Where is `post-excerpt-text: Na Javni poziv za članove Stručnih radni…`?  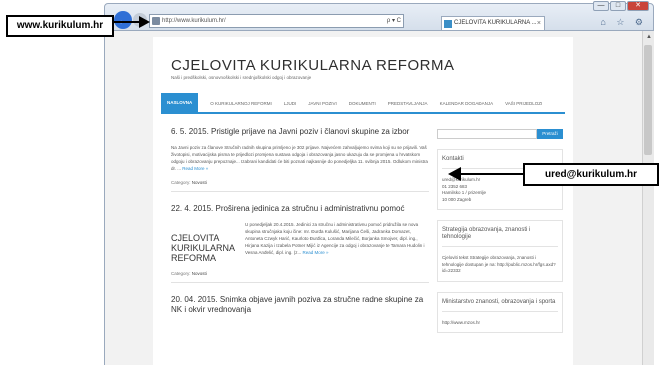
post-excerpt-text: Na Javni poziv za članove Stručnih radni… is located at coordinates (299, 158).